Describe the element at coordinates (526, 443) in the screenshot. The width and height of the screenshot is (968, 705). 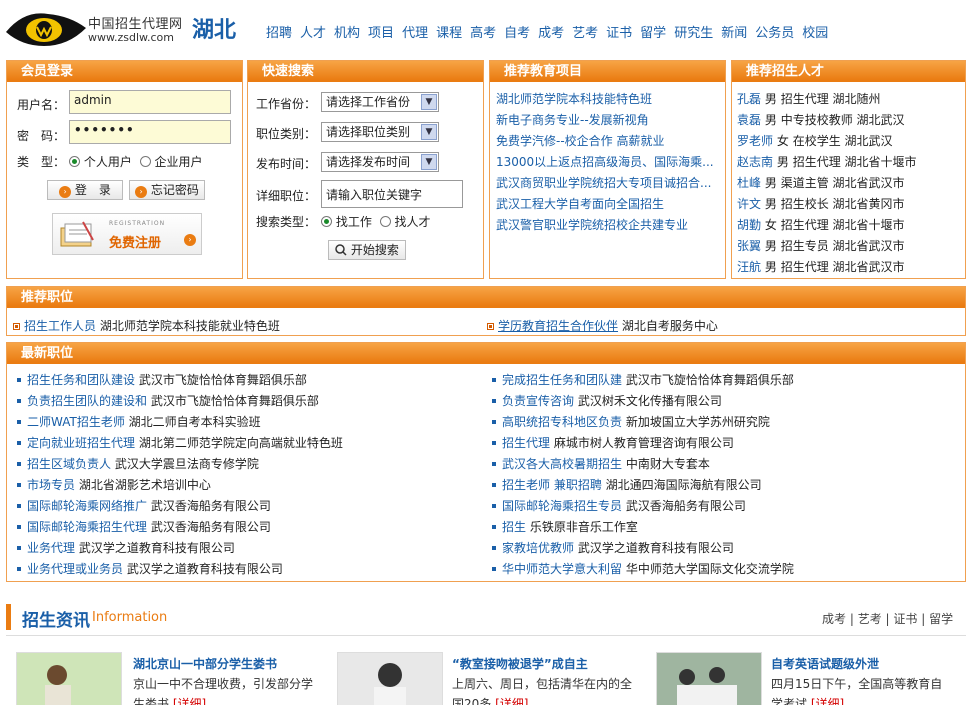
I see `job-link: 招生代理` at that location.